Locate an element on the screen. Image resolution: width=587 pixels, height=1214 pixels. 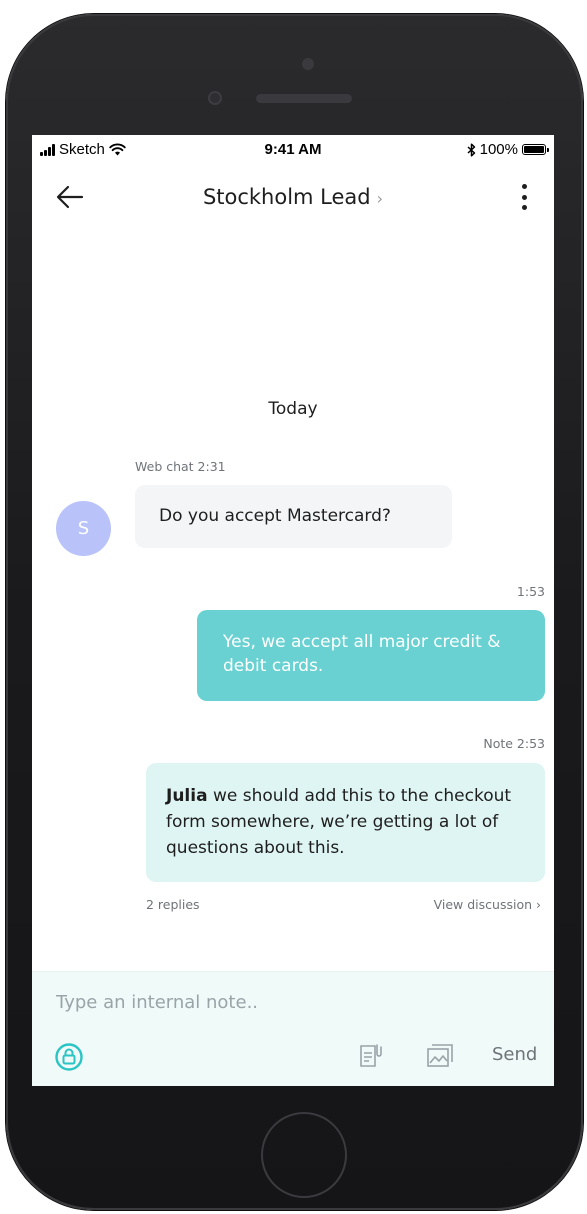
incoming-meta: Web chat 2:31 is located at coordinates (180, 466).